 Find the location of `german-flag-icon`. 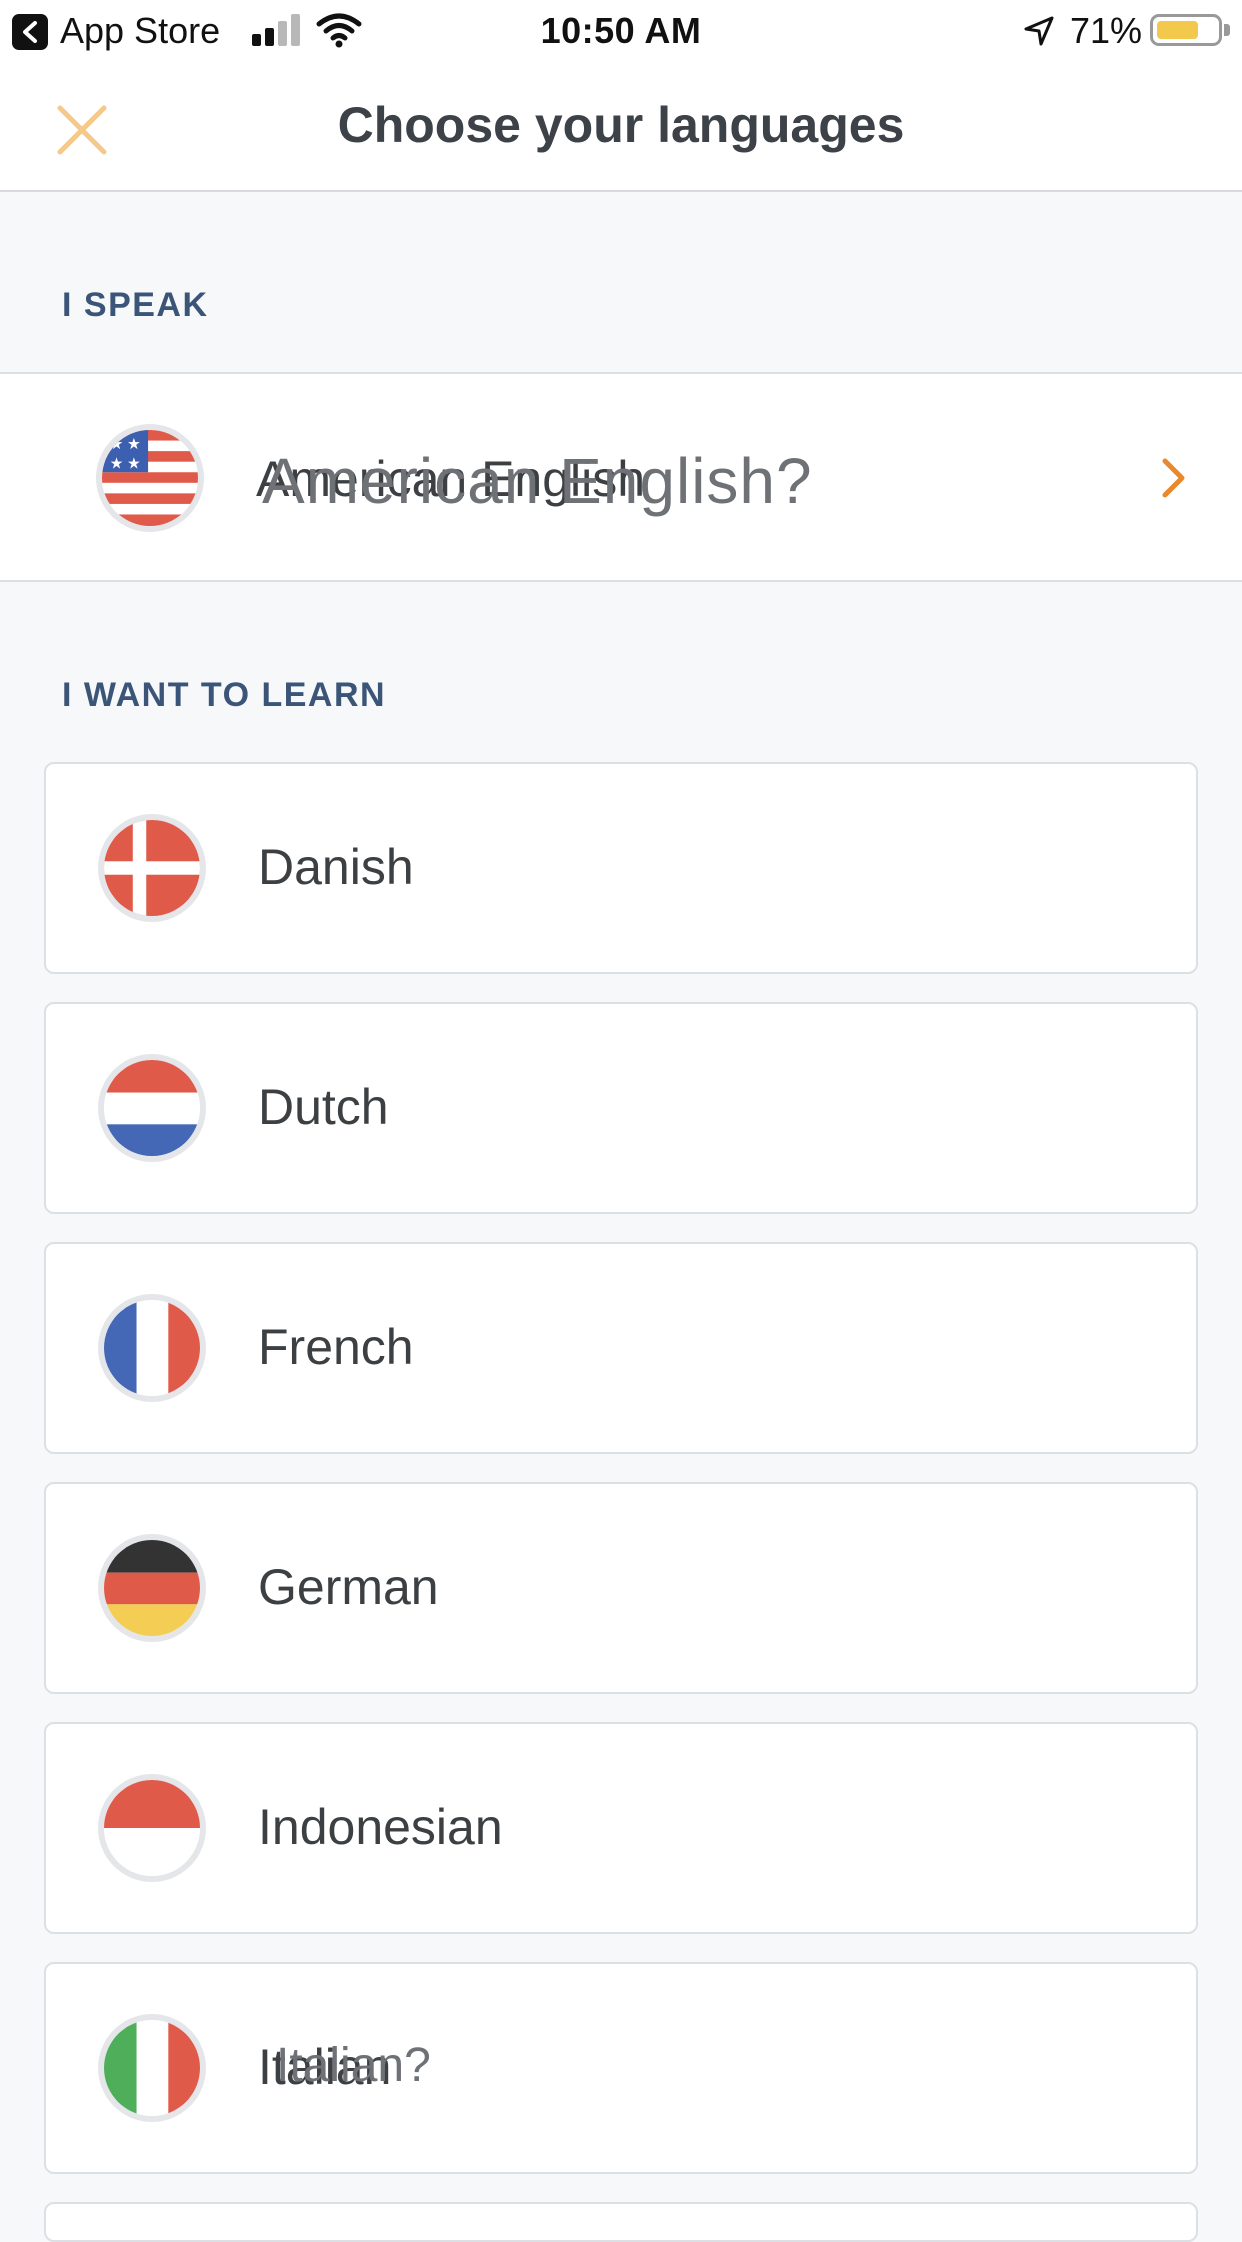

german-flag-icon is located at coordinates (152, 1588).